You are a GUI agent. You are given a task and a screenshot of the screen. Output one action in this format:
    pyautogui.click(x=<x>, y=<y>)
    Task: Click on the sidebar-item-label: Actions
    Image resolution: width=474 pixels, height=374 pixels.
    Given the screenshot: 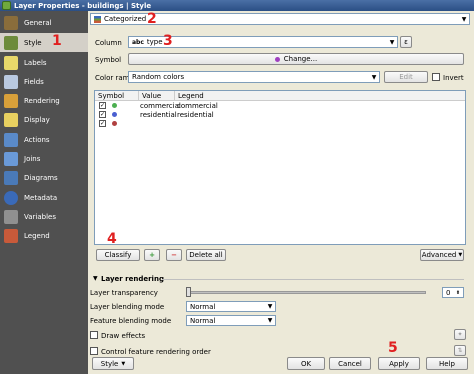 What is the action you would take?
    pyautogui.click(x=37, y=139)
    